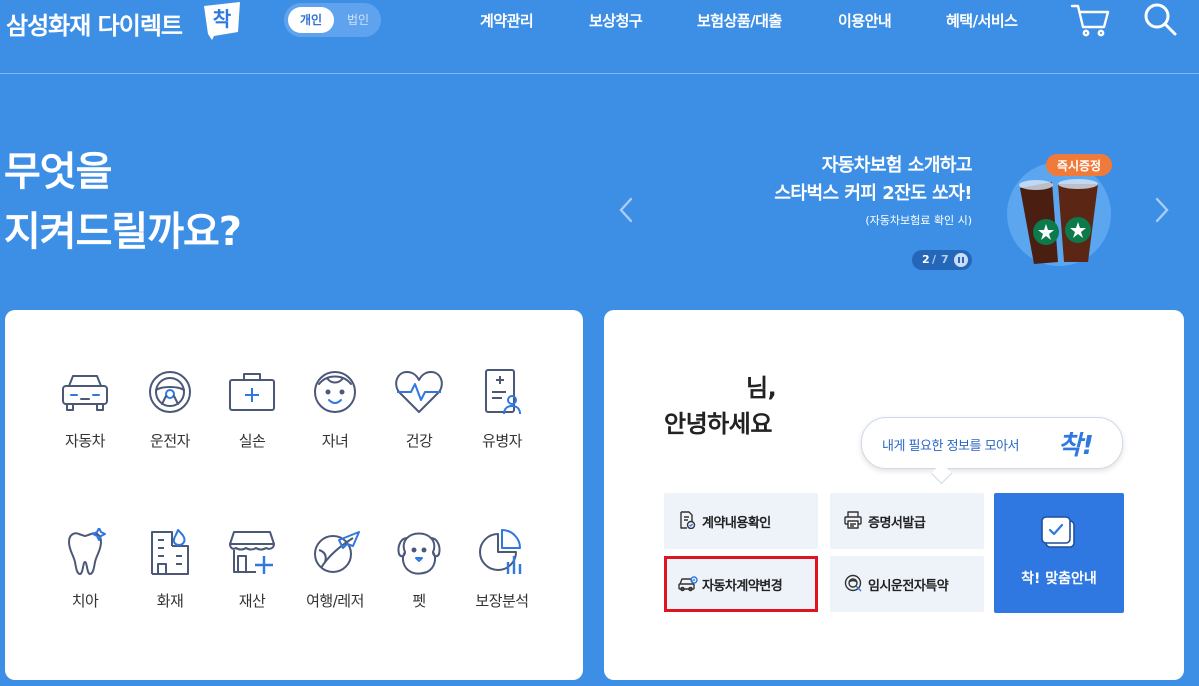  I want to click on category-label: 유병자, so click(502, 441).